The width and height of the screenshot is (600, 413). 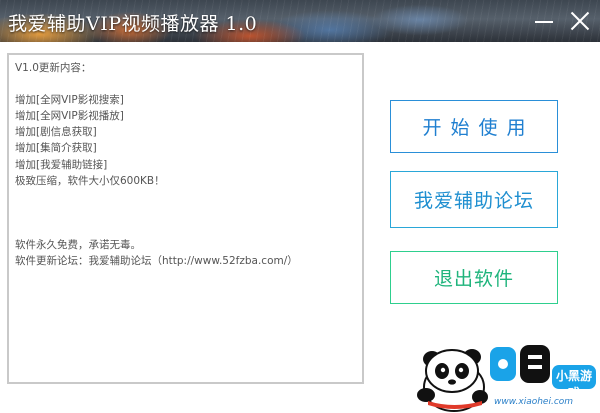 What do you see at coordinates (534, 402) in the screenshot?
I see `watermark-url: www.xiaohei.com` at bounding box center [534, 402].